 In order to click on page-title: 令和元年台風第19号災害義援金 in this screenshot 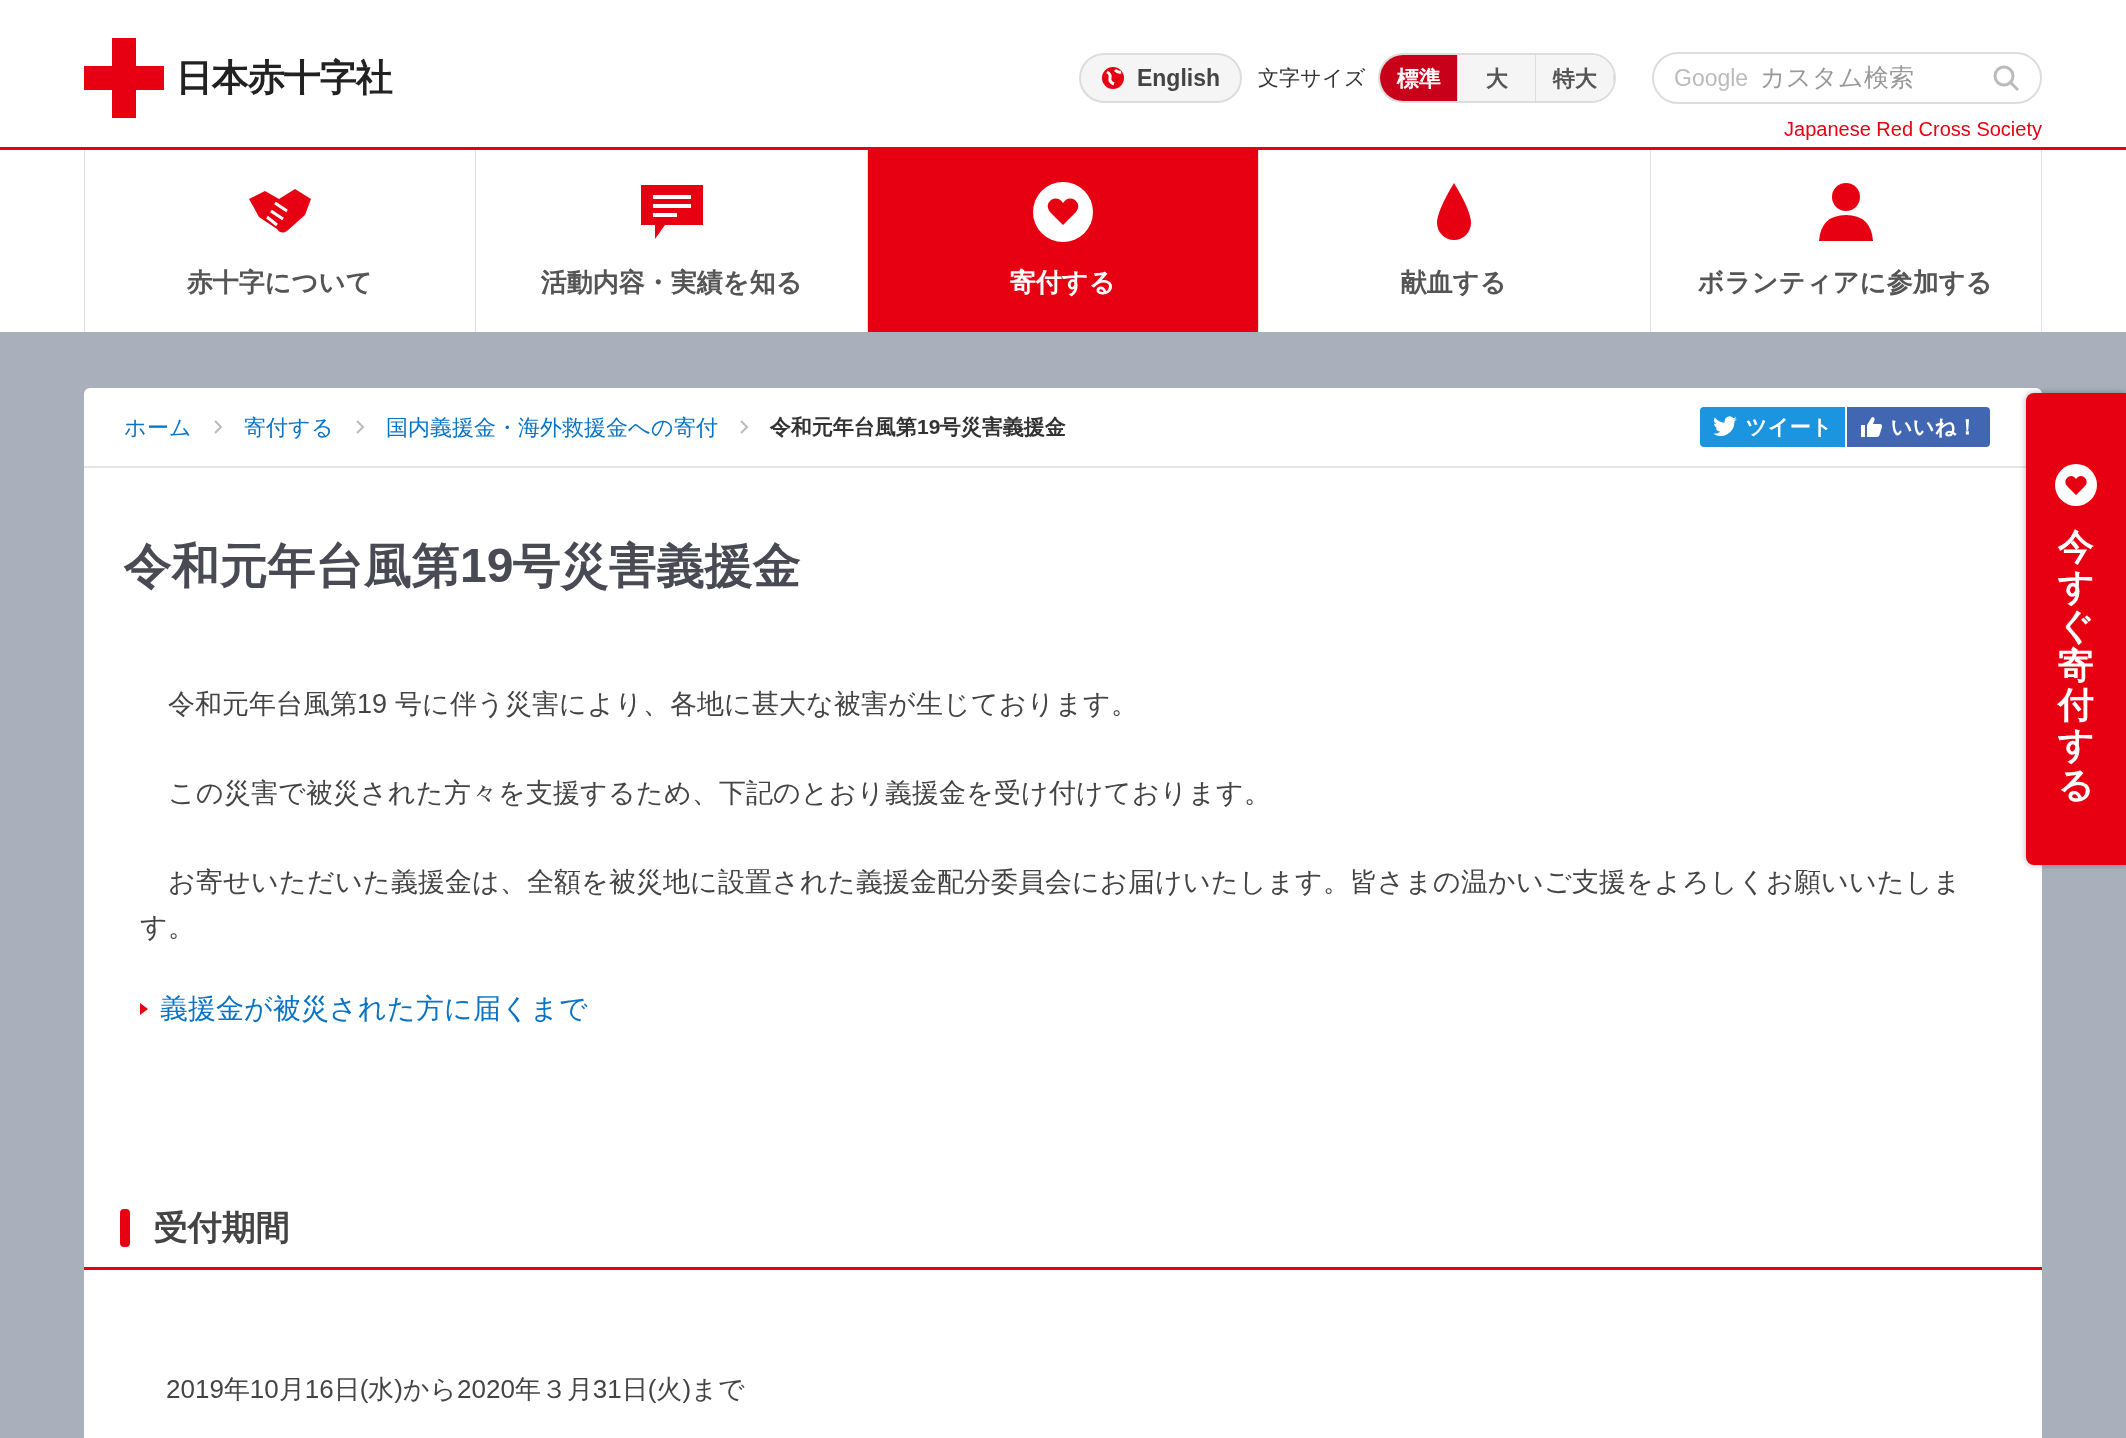, I will do `click(463, 566)`.